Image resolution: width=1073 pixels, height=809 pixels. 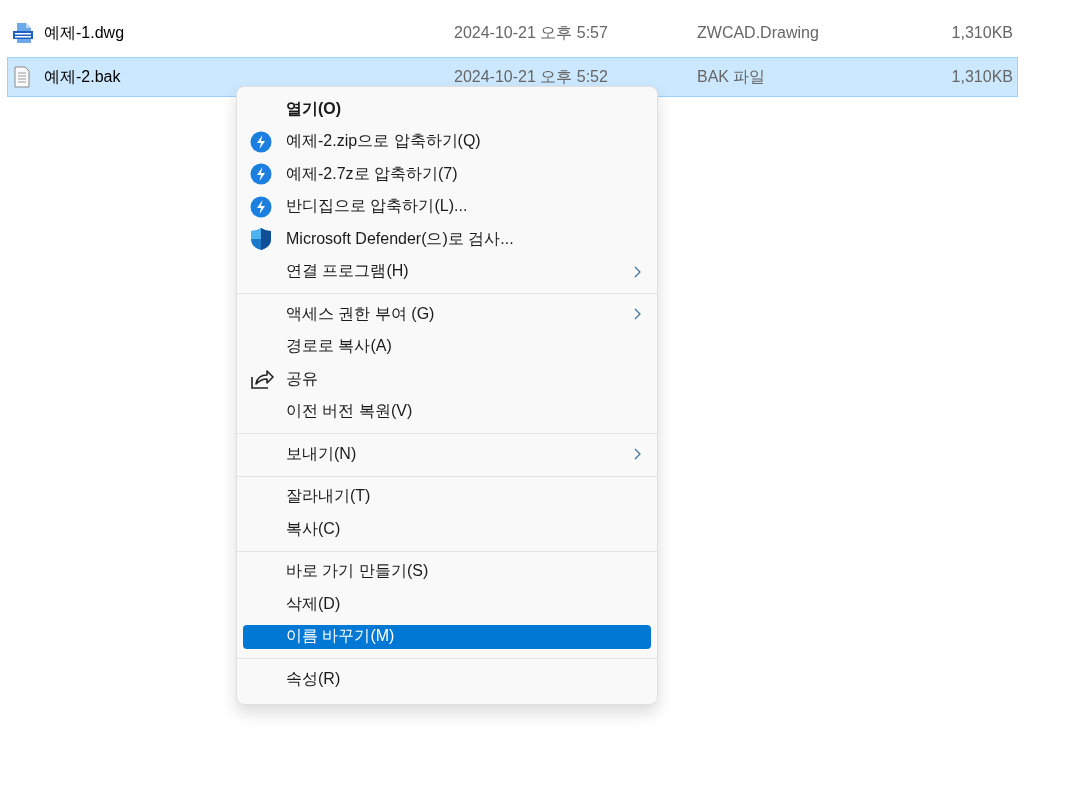 I want to click on menu-item: 공유, so click(x=447, y=379).